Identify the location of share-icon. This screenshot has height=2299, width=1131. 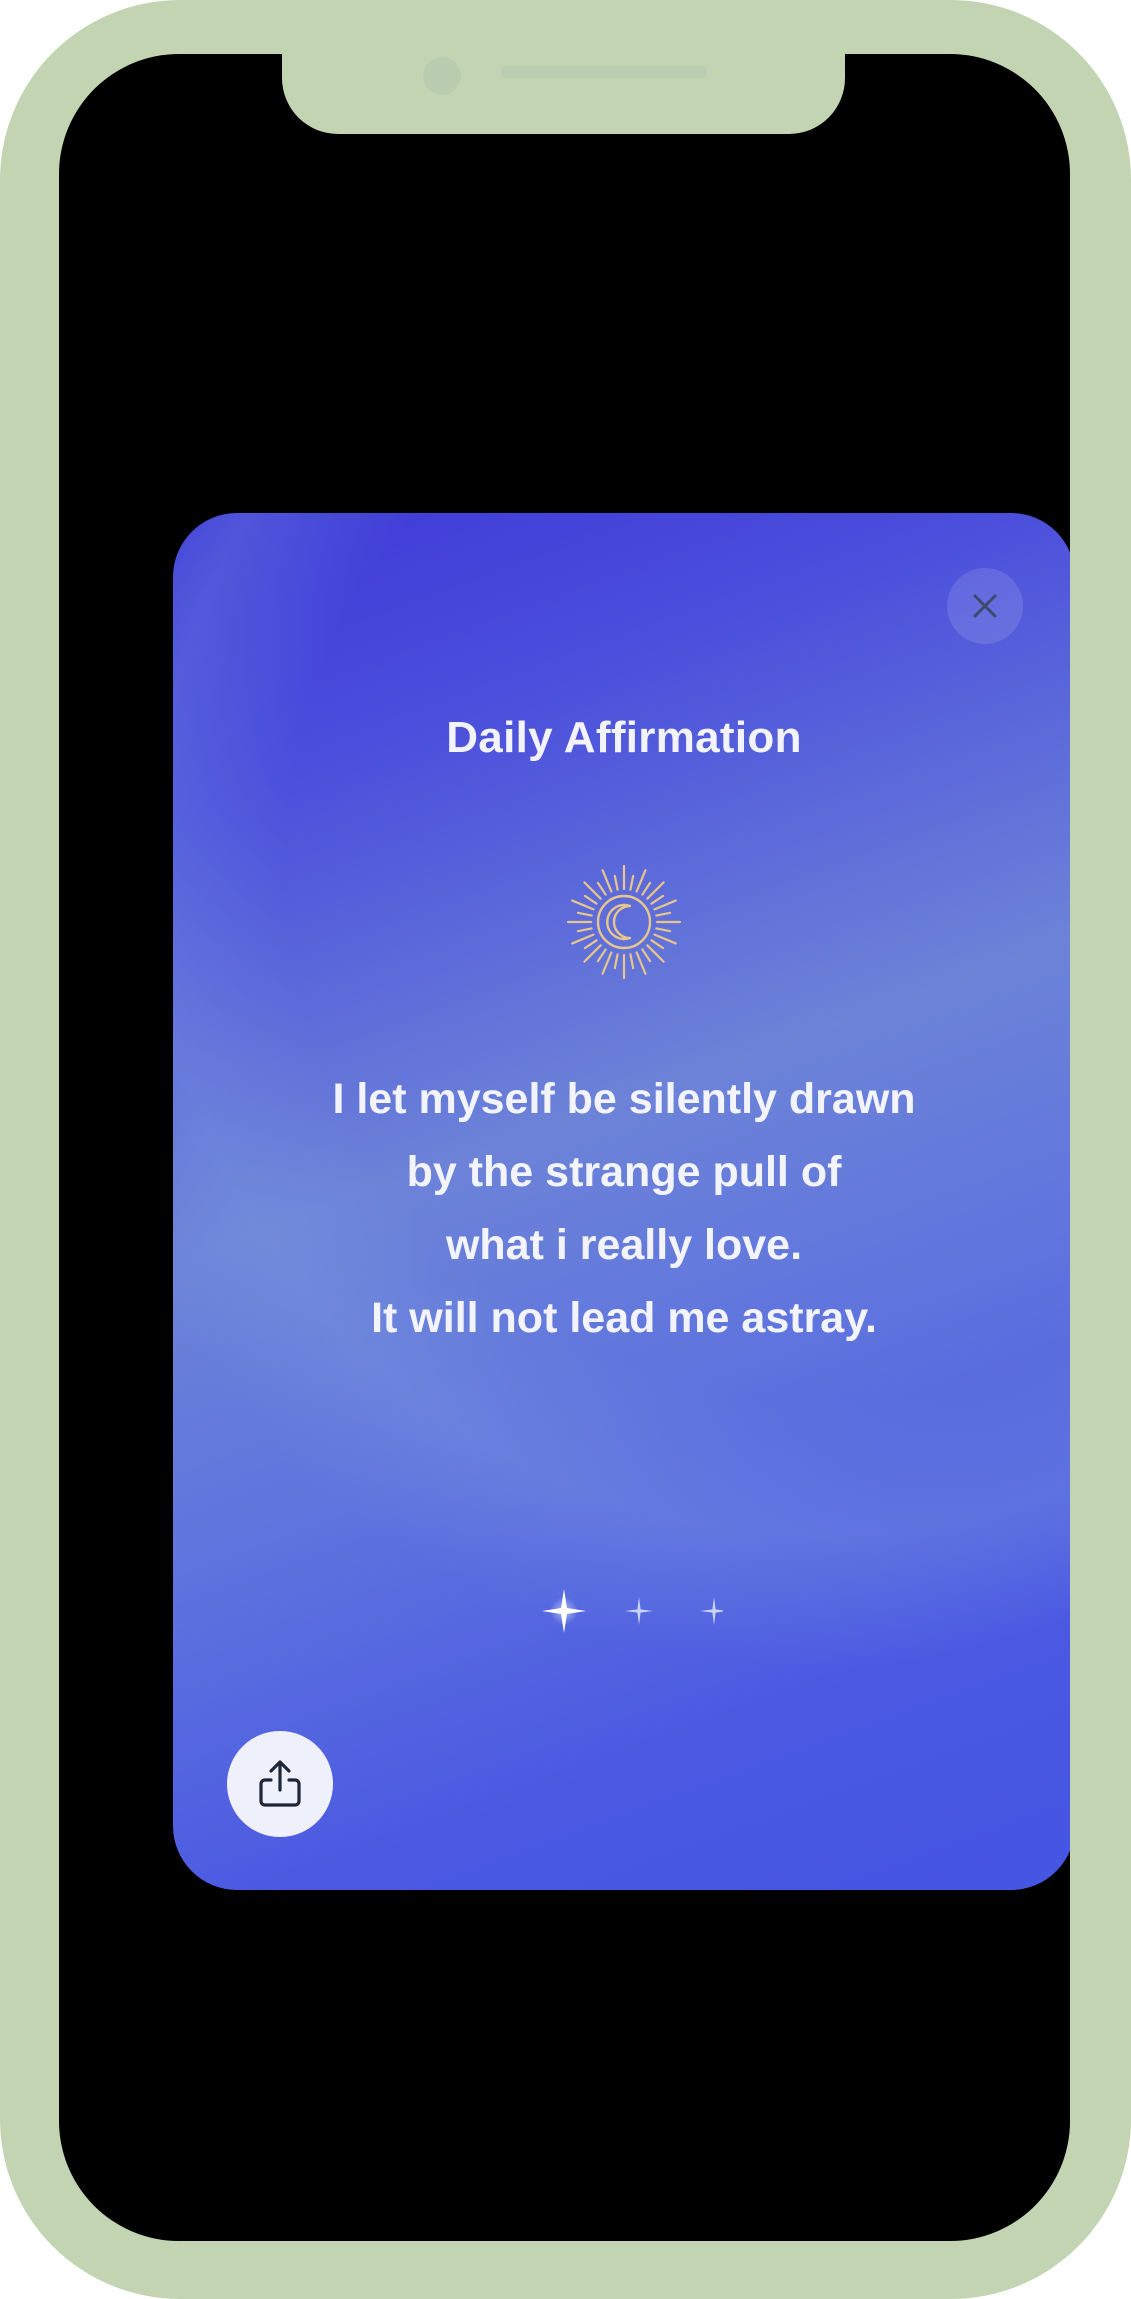
(280, 1783).